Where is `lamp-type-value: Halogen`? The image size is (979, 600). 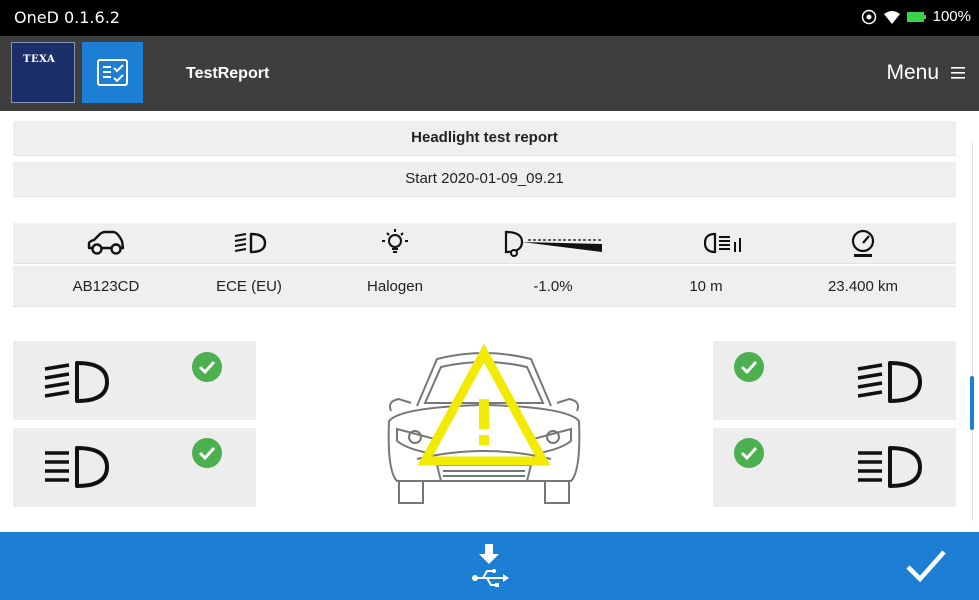
lamp-type-value: Halogen is located at coordinates (395, 286).